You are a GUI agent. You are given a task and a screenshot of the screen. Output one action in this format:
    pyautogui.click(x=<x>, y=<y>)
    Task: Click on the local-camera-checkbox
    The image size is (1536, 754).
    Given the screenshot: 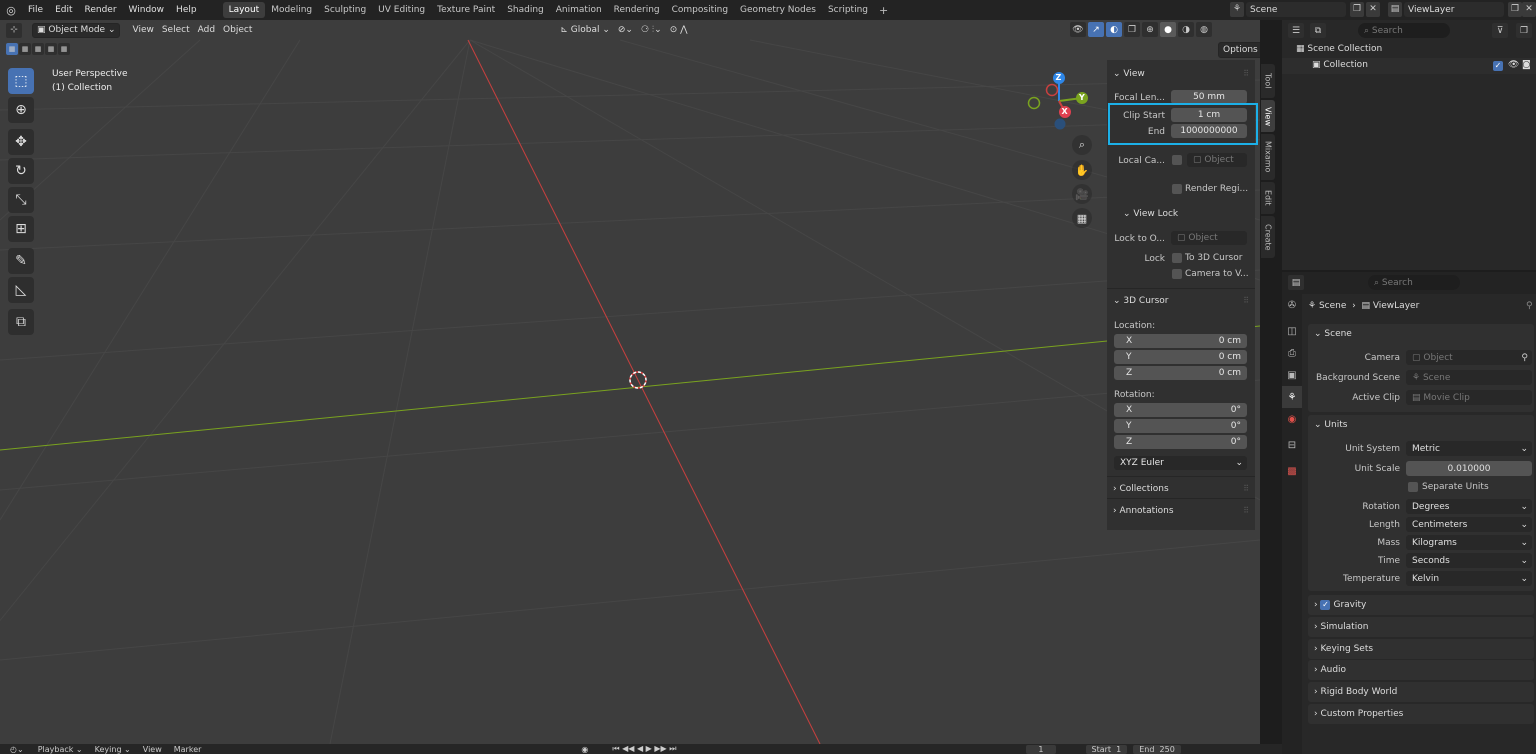 What is the action you would take?
    pyautogui.click(x=1177, y=160)
    